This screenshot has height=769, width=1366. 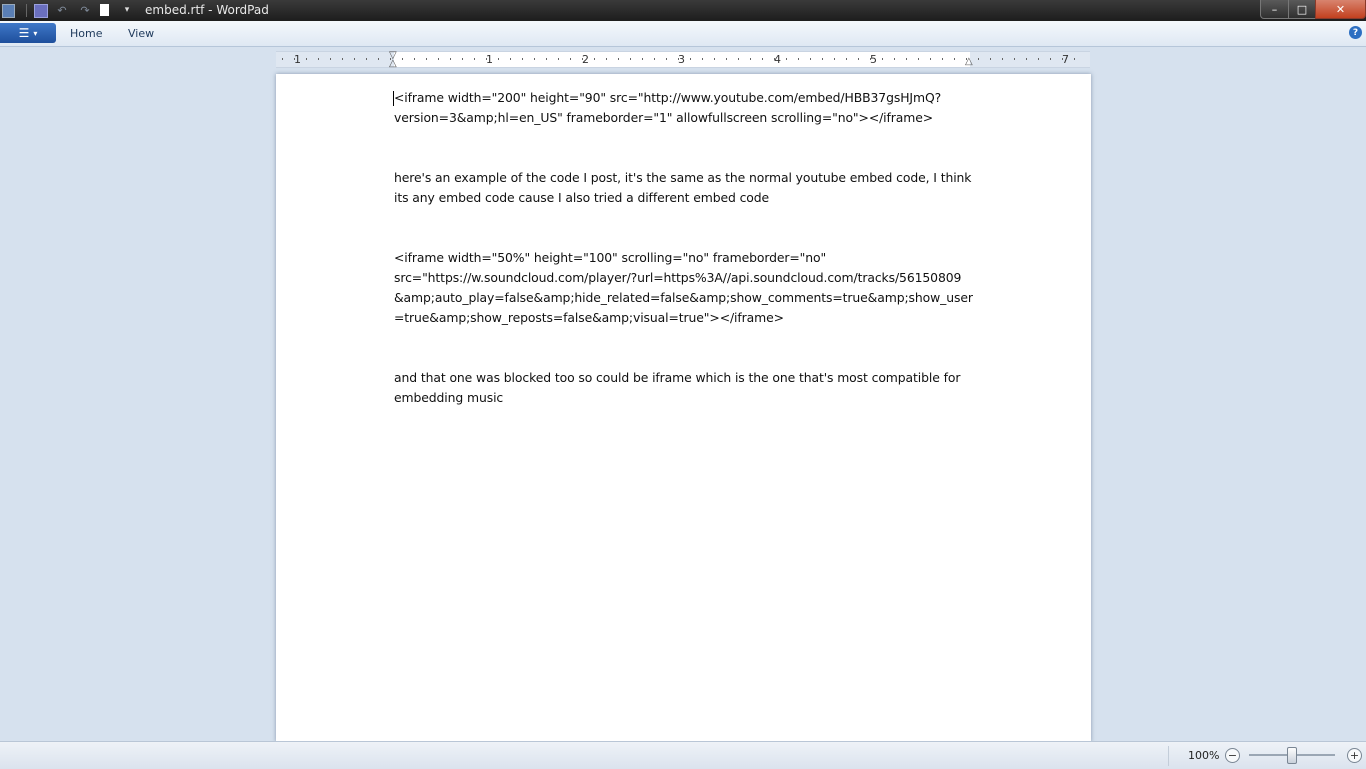 What do you see at coordinates (1203, 755) in the screenshot?
I see `zoom-level: 100%` at bounding box center [1203, 755].